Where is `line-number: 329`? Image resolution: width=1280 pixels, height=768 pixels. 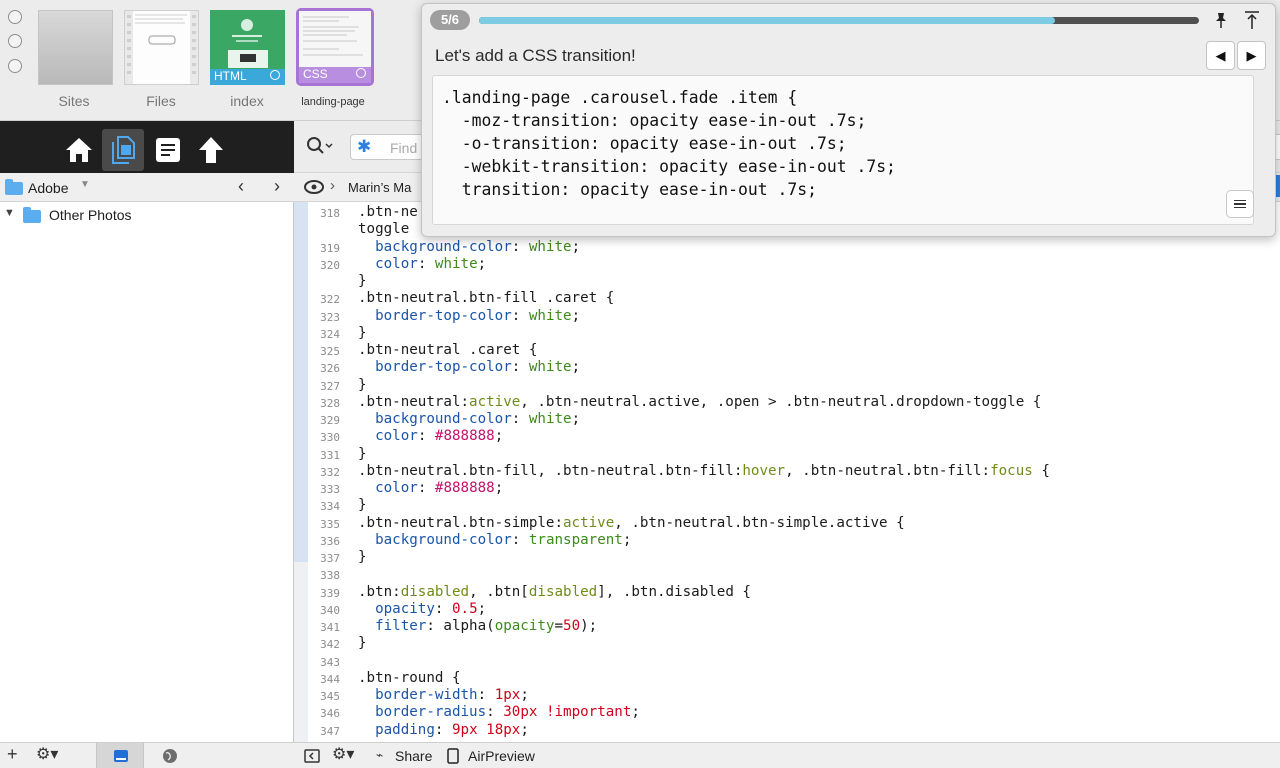 line-number: 329 is located at coordinates (330, 420).